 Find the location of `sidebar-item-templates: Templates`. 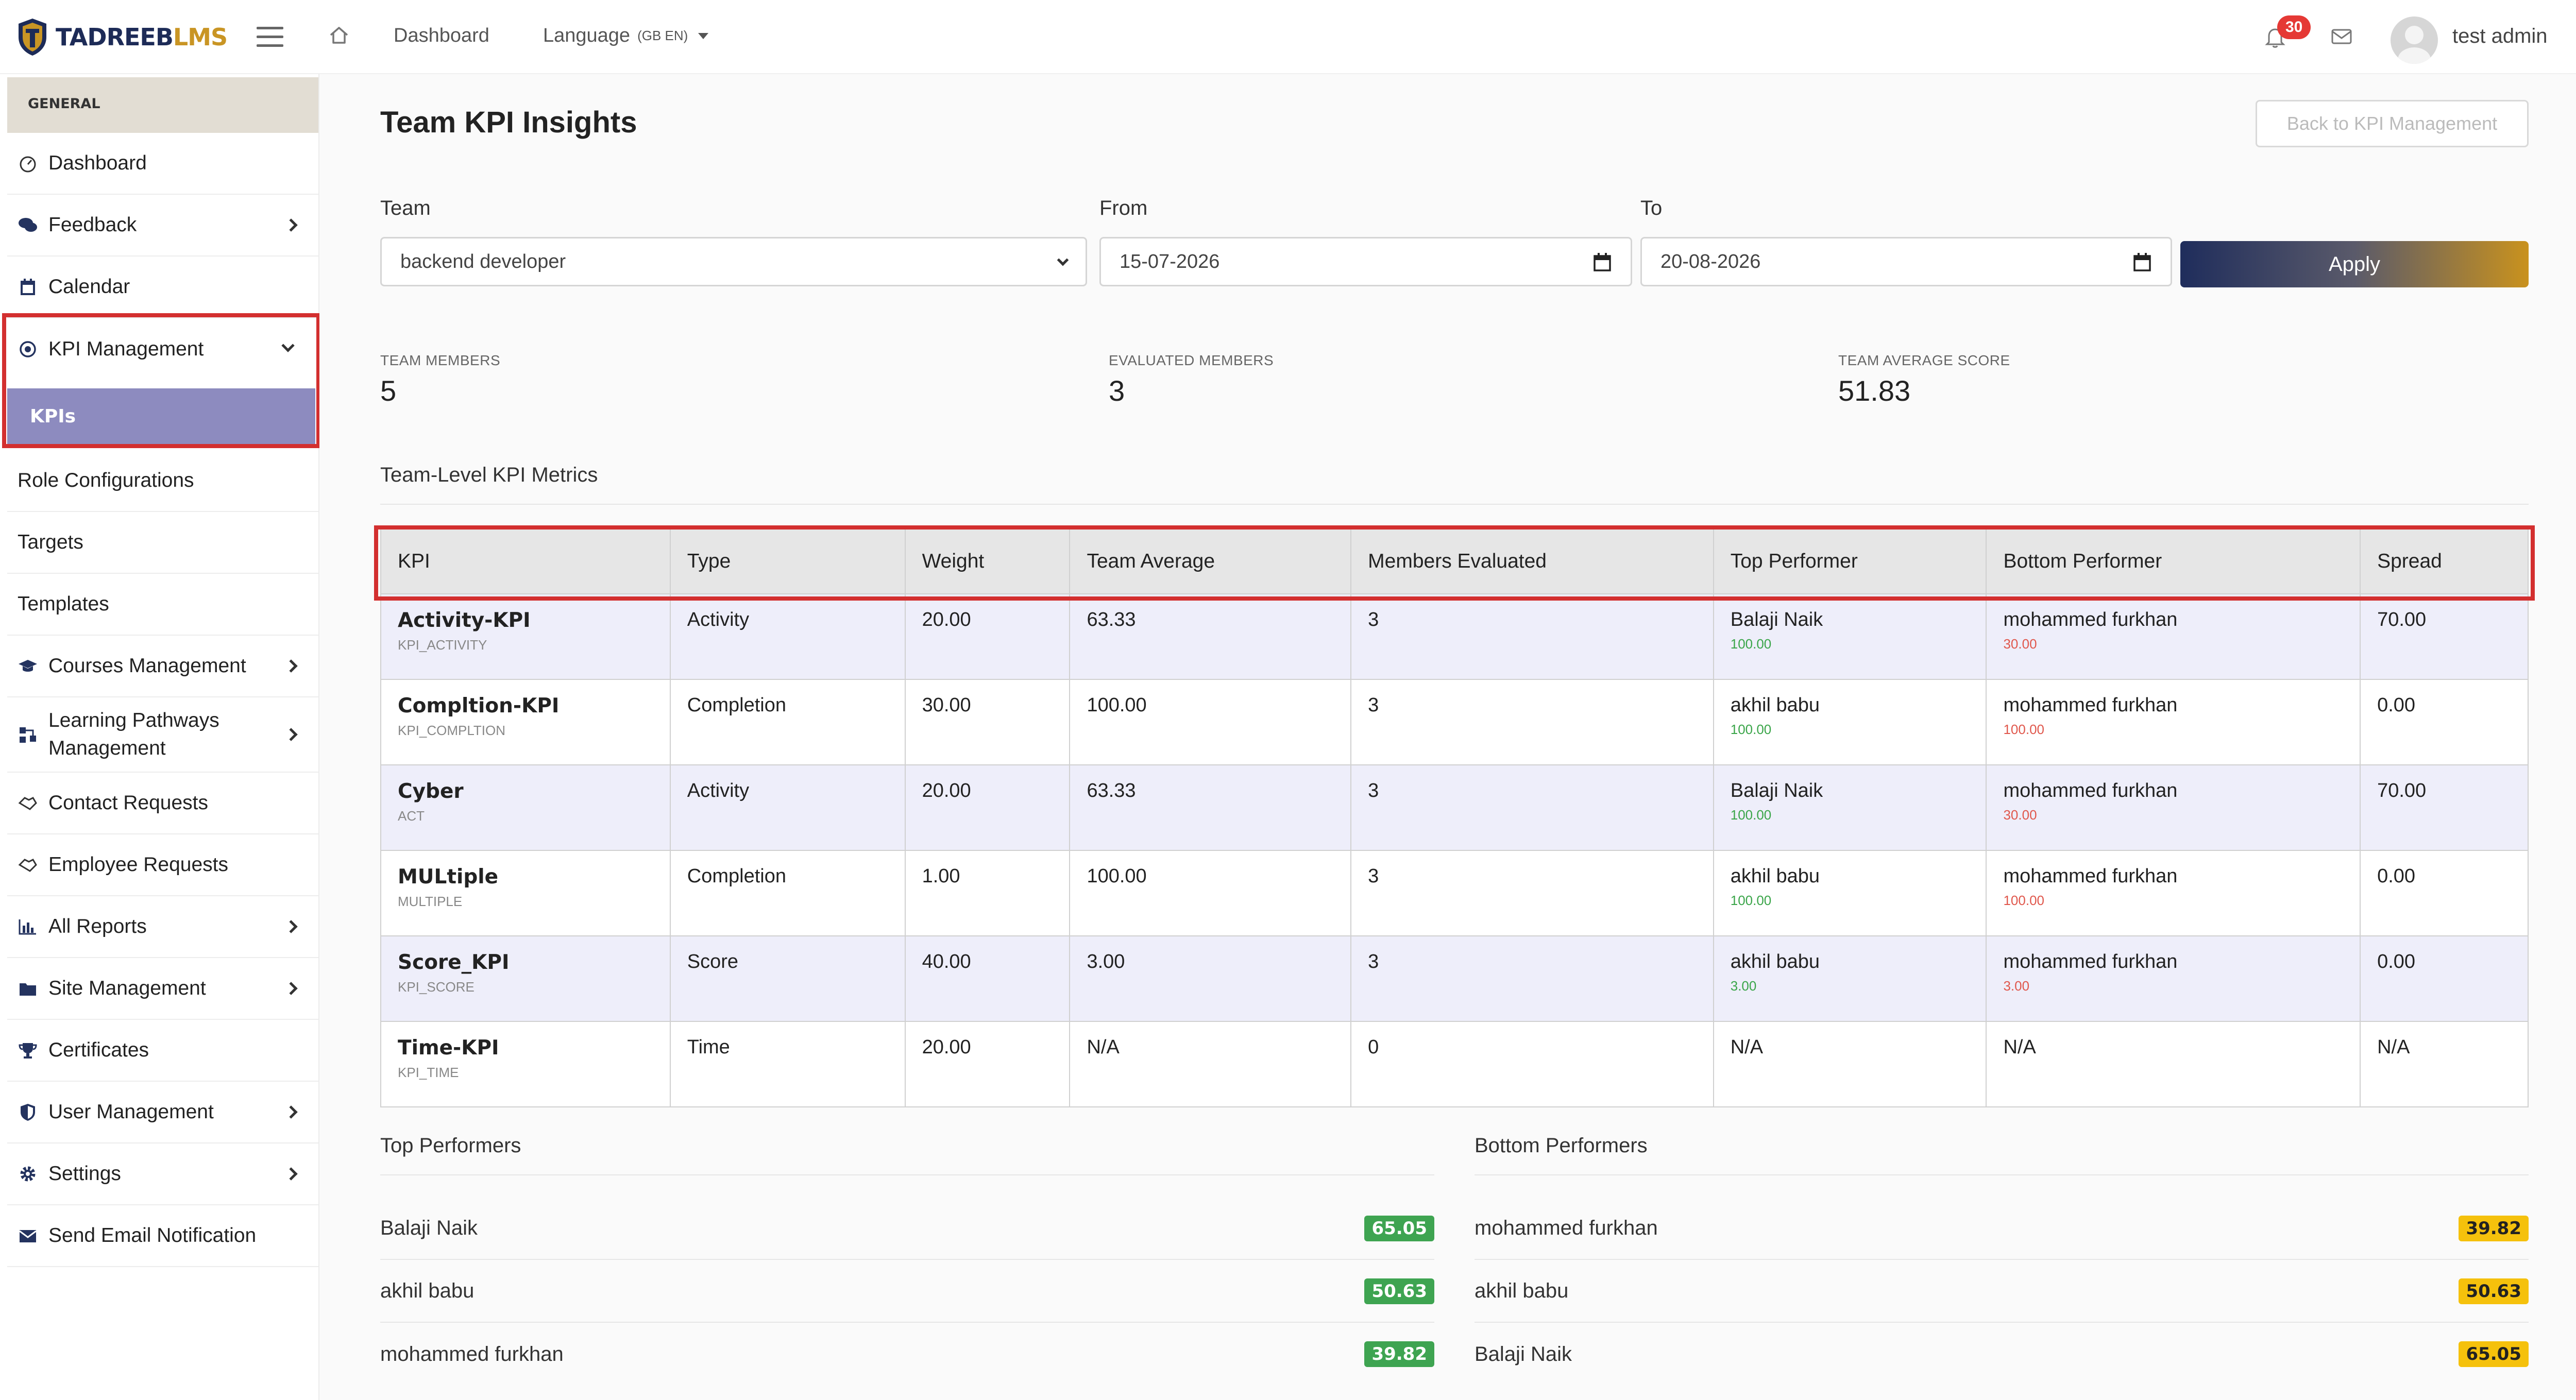

sidebar-item-templates: Templates is located at coordinates (162, 605).